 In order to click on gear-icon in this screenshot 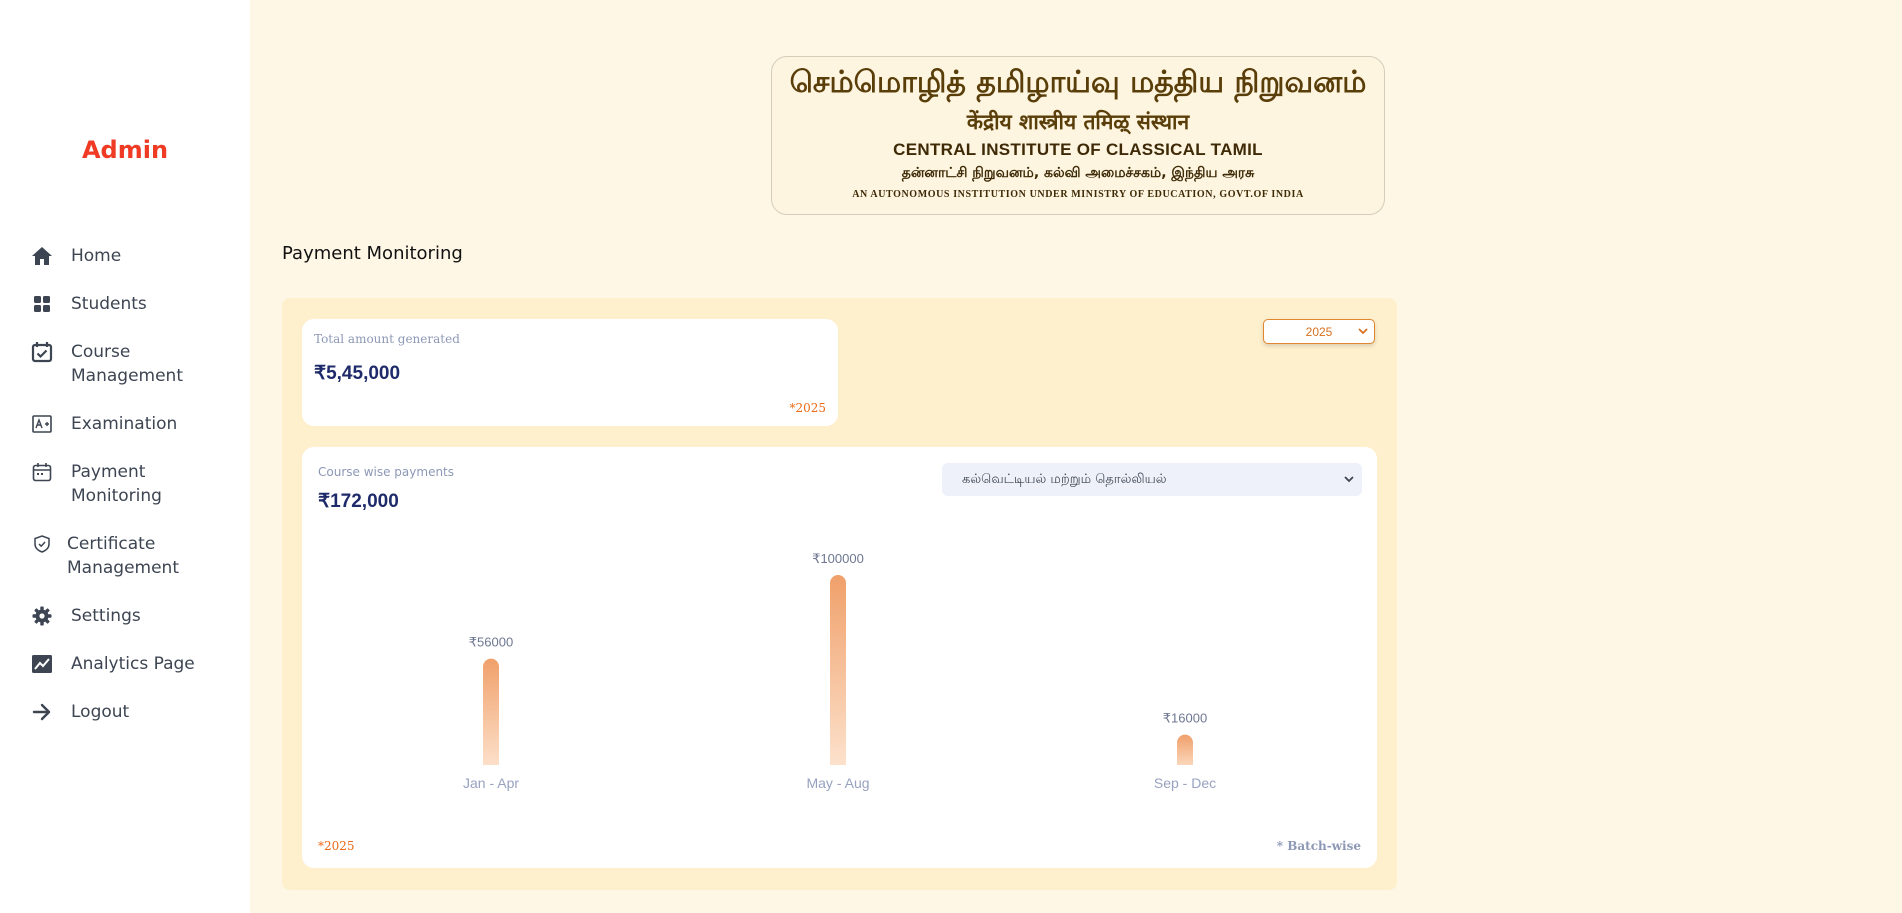, I will do `click(42, 616)`.